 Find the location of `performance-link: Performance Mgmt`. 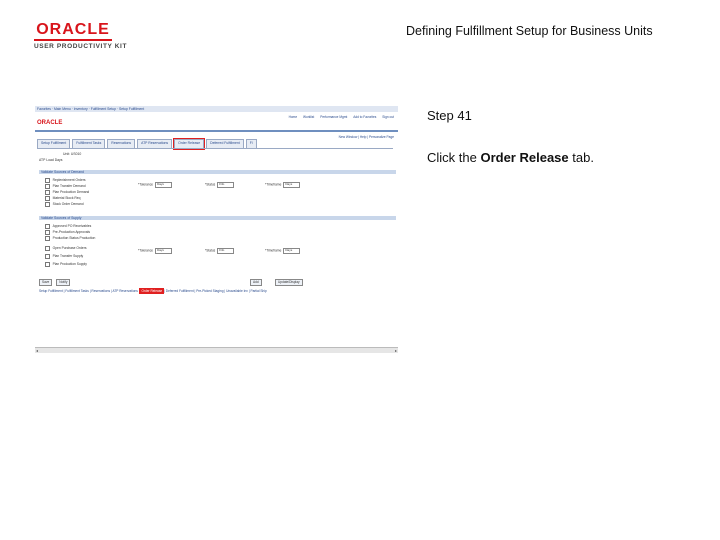

performance-link: Performance Mgmt is located at coordinates (333, 117).